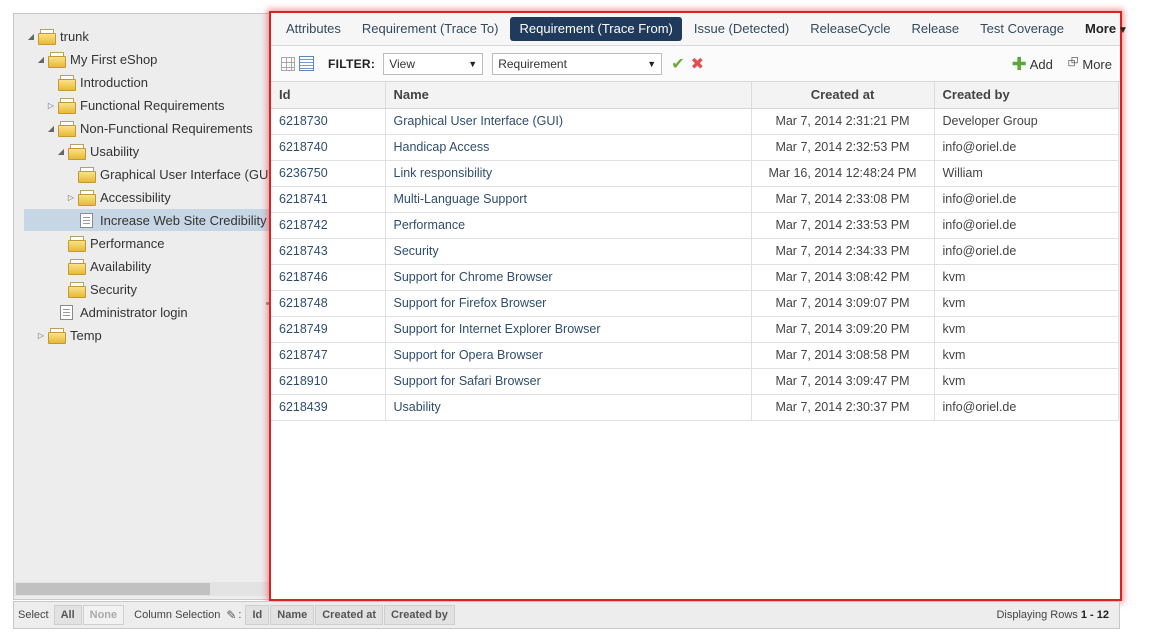  Describe the element at coordinates (152, 105) in the screenshot. I see `tree-node-label: Functional Requirements` at that location.